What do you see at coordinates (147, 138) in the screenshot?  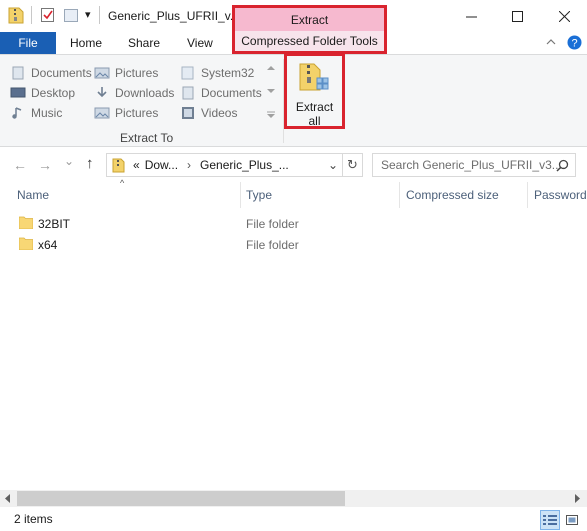 I see `extract-to-group-label: Extract To` at bounding box center [147, 138].